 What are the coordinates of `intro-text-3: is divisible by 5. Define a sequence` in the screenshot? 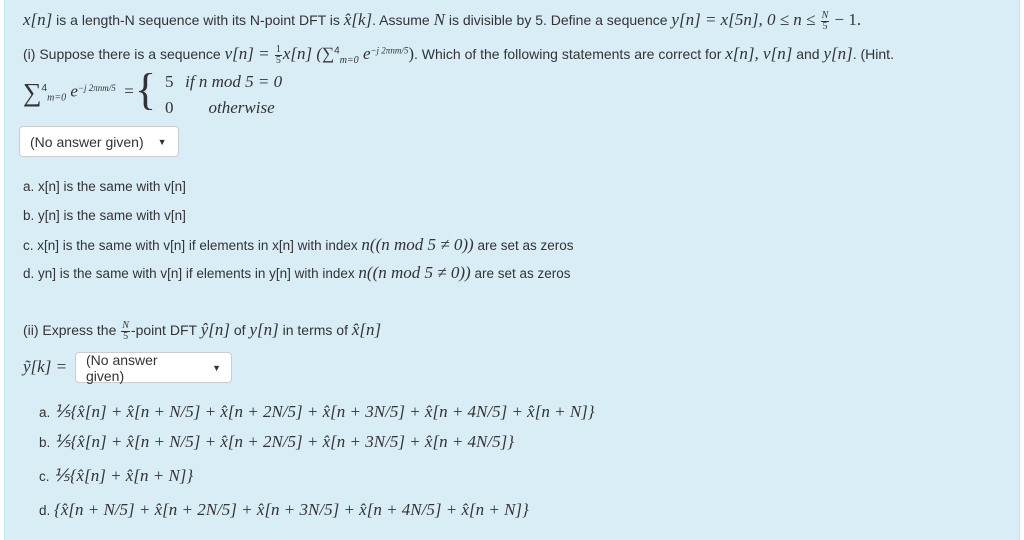 It's located at (558, 20).